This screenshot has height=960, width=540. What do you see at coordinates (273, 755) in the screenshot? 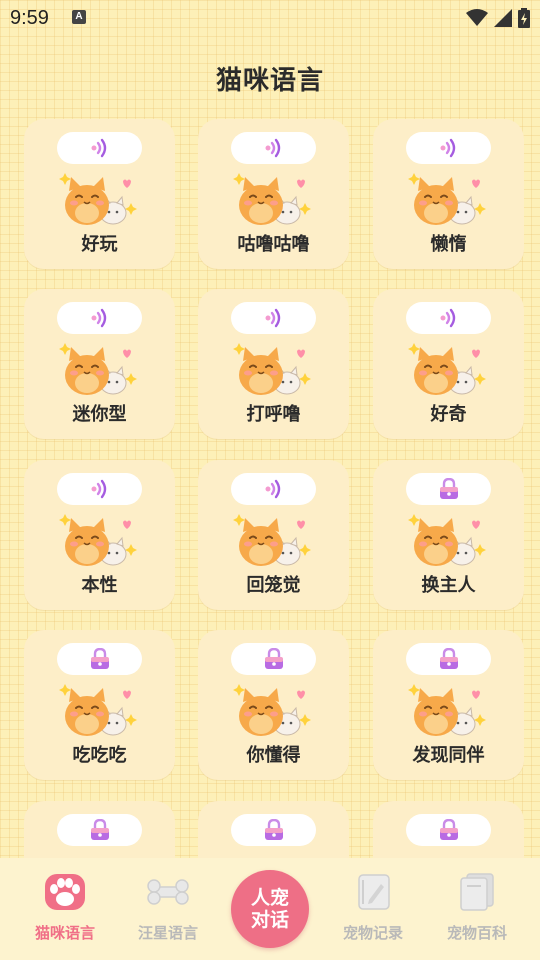
I see `card-label: 你懂得` at bounding box center [273, 755].